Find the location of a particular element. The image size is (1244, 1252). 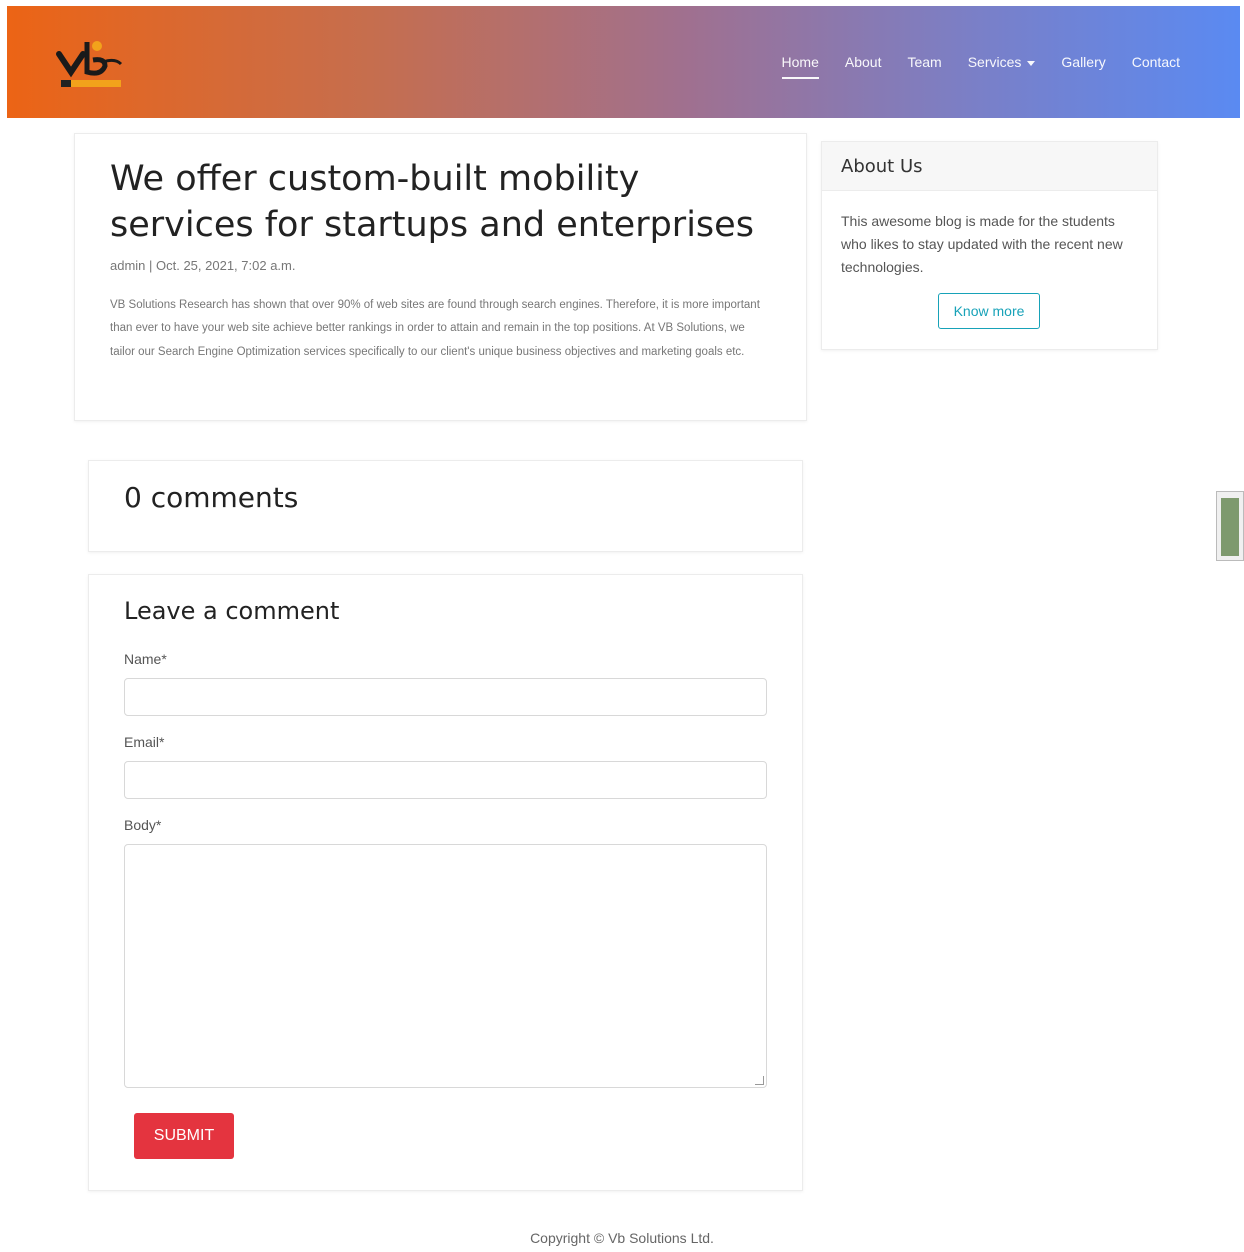

comments-card: 0 comments is located at coordinates (445, 506).